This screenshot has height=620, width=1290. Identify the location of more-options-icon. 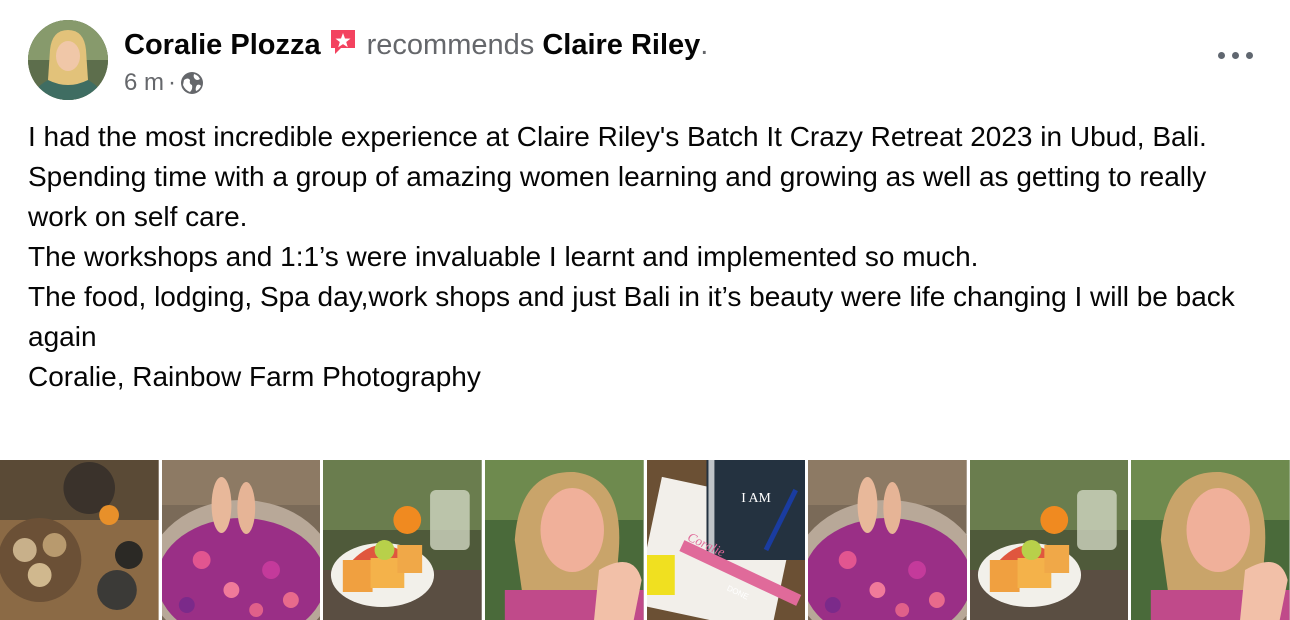
(1236, 55).